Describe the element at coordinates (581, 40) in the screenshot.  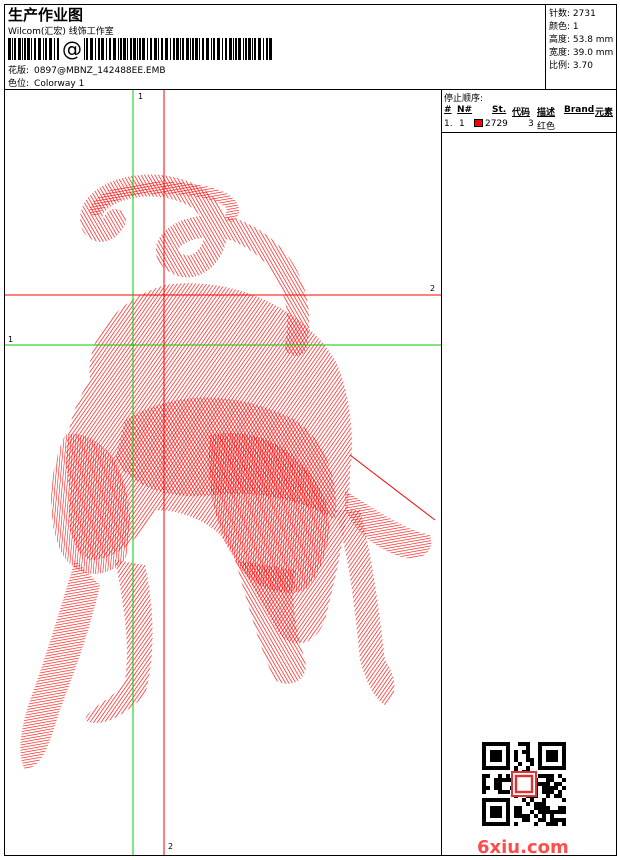
I see `stat-height: 高度: 53.8 mm` at that location.